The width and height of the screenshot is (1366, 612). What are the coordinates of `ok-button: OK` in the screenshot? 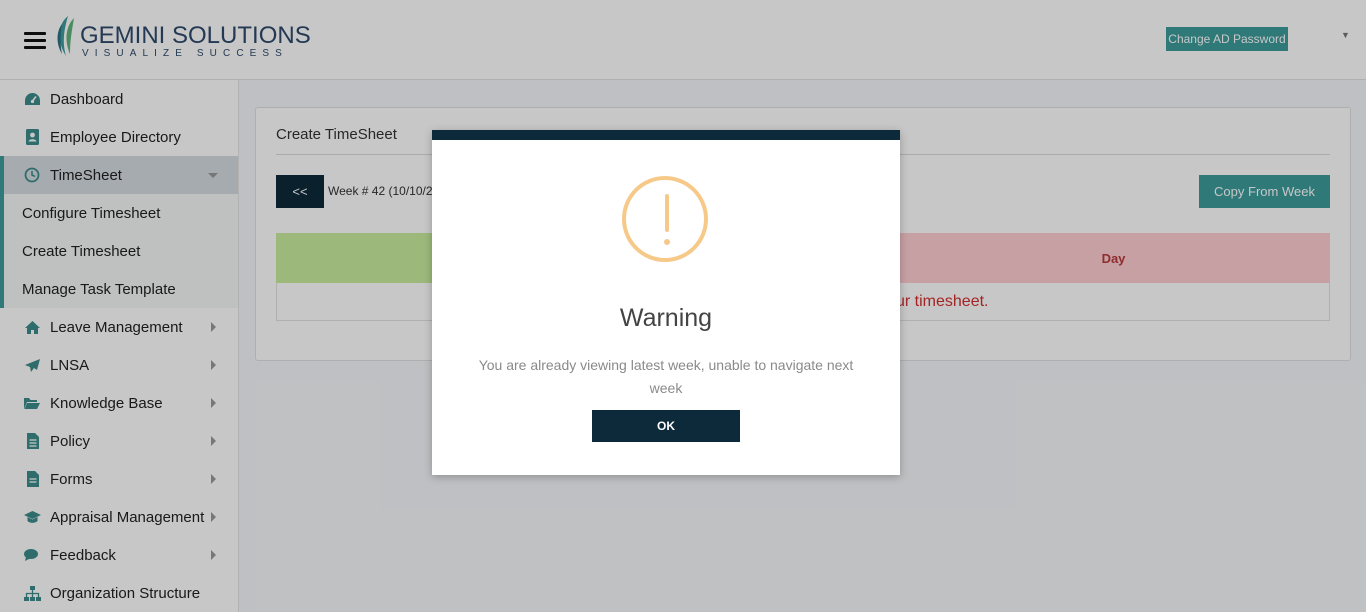 It's located at (666, 426).